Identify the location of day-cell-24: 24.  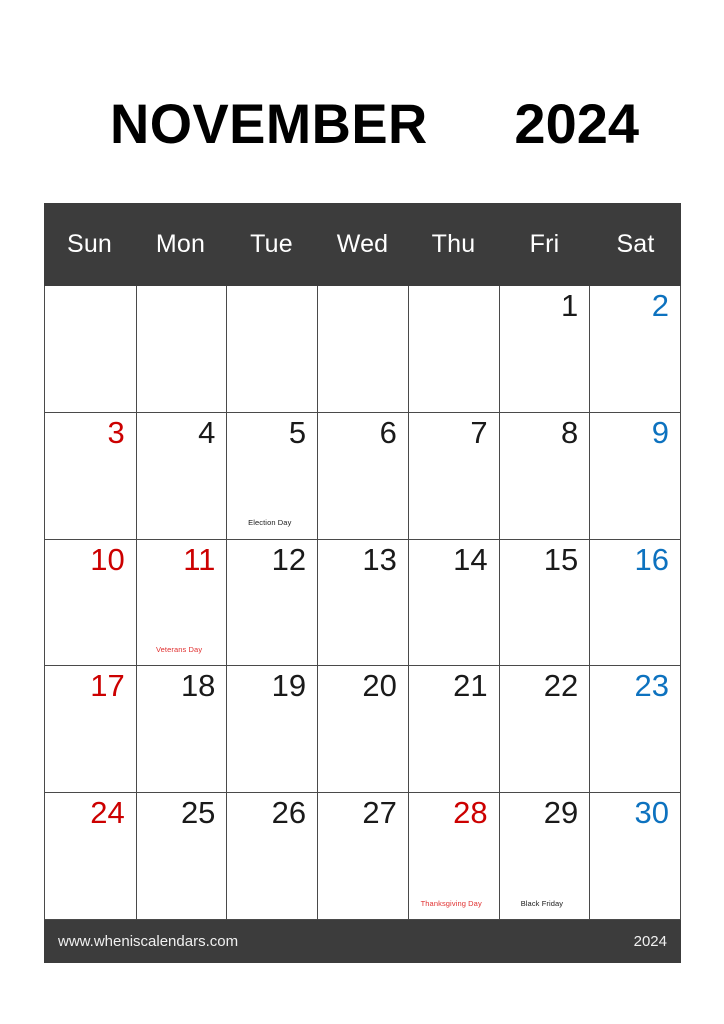
(90, 856).